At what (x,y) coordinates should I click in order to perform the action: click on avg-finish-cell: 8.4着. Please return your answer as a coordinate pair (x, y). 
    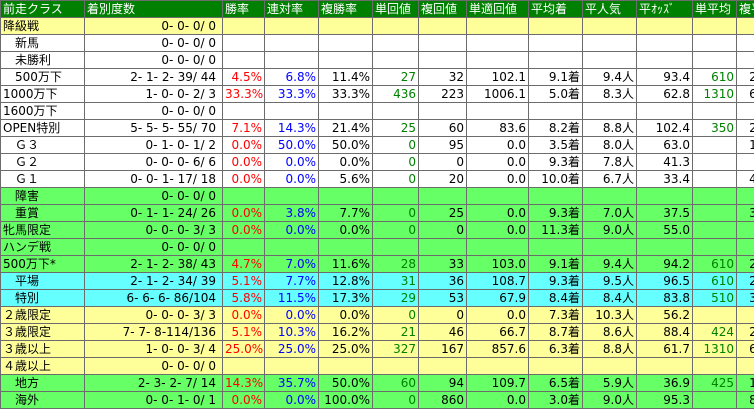
    Looking at the image, I should click on (555, 298).